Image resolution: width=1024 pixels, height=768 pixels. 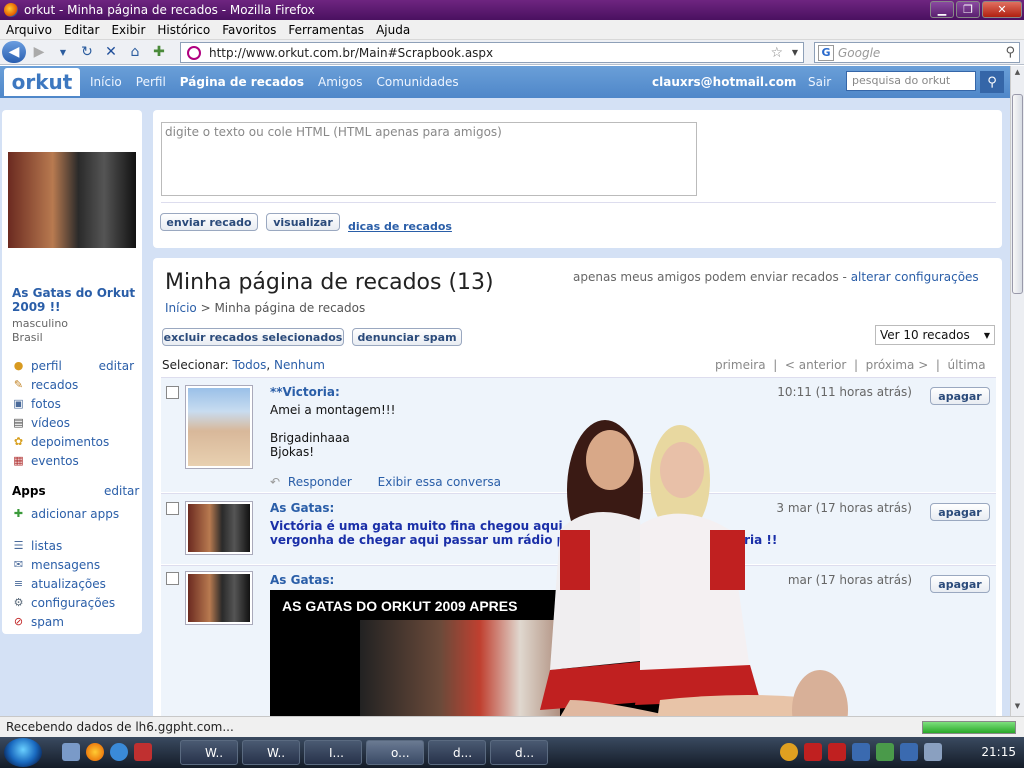 I want to click on profile-name: As Gatas do Orkut 2009 !!, so click(x=76, y=300).